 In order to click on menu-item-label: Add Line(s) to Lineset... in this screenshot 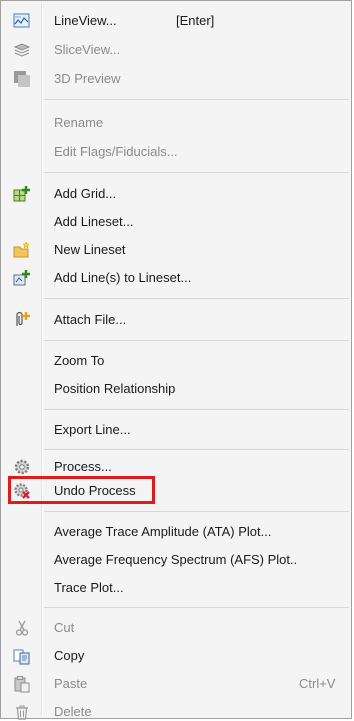, I will do `click(123, 277)`.